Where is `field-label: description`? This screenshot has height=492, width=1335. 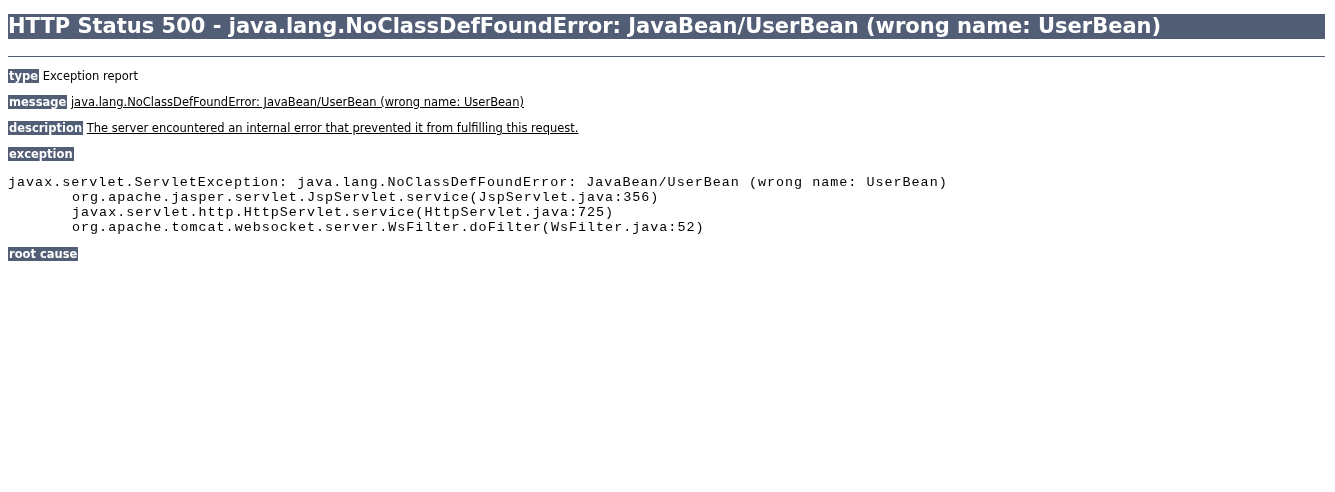
field-label: description is located at coordinates (46, 128).